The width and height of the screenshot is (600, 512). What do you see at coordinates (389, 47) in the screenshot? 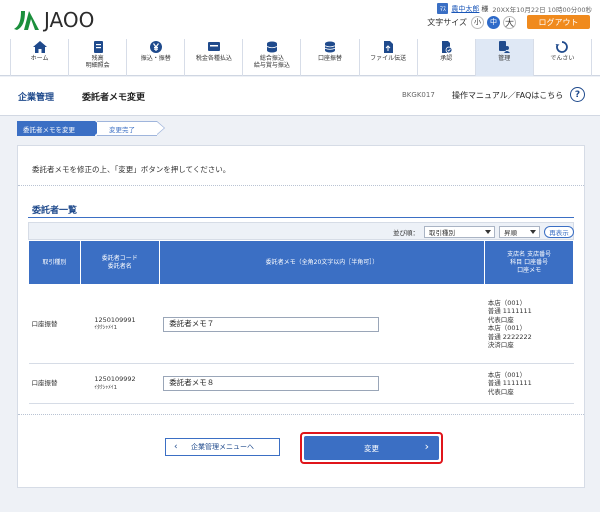
I see `file-icon` at bounding box center [389, 47].